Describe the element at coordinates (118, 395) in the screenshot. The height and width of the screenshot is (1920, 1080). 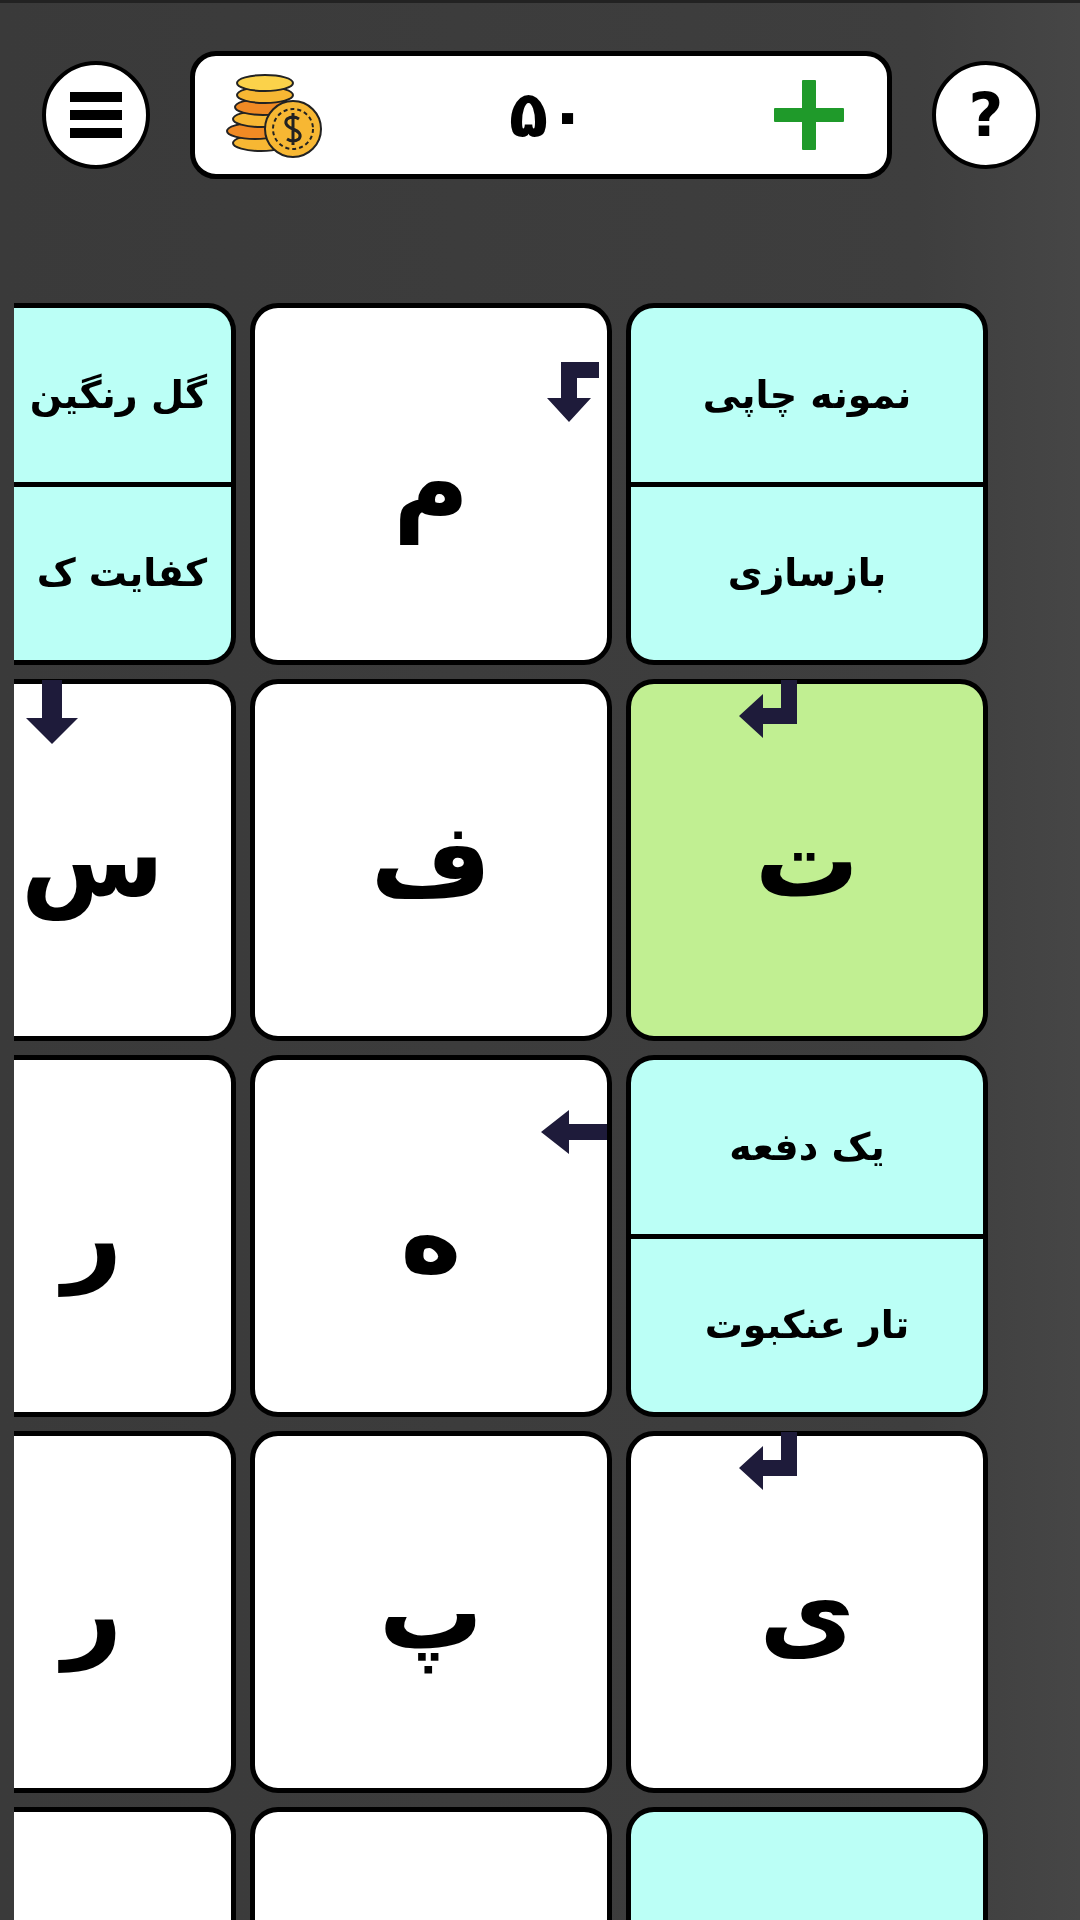
I see `clue-text: گل رنگین` at that location.